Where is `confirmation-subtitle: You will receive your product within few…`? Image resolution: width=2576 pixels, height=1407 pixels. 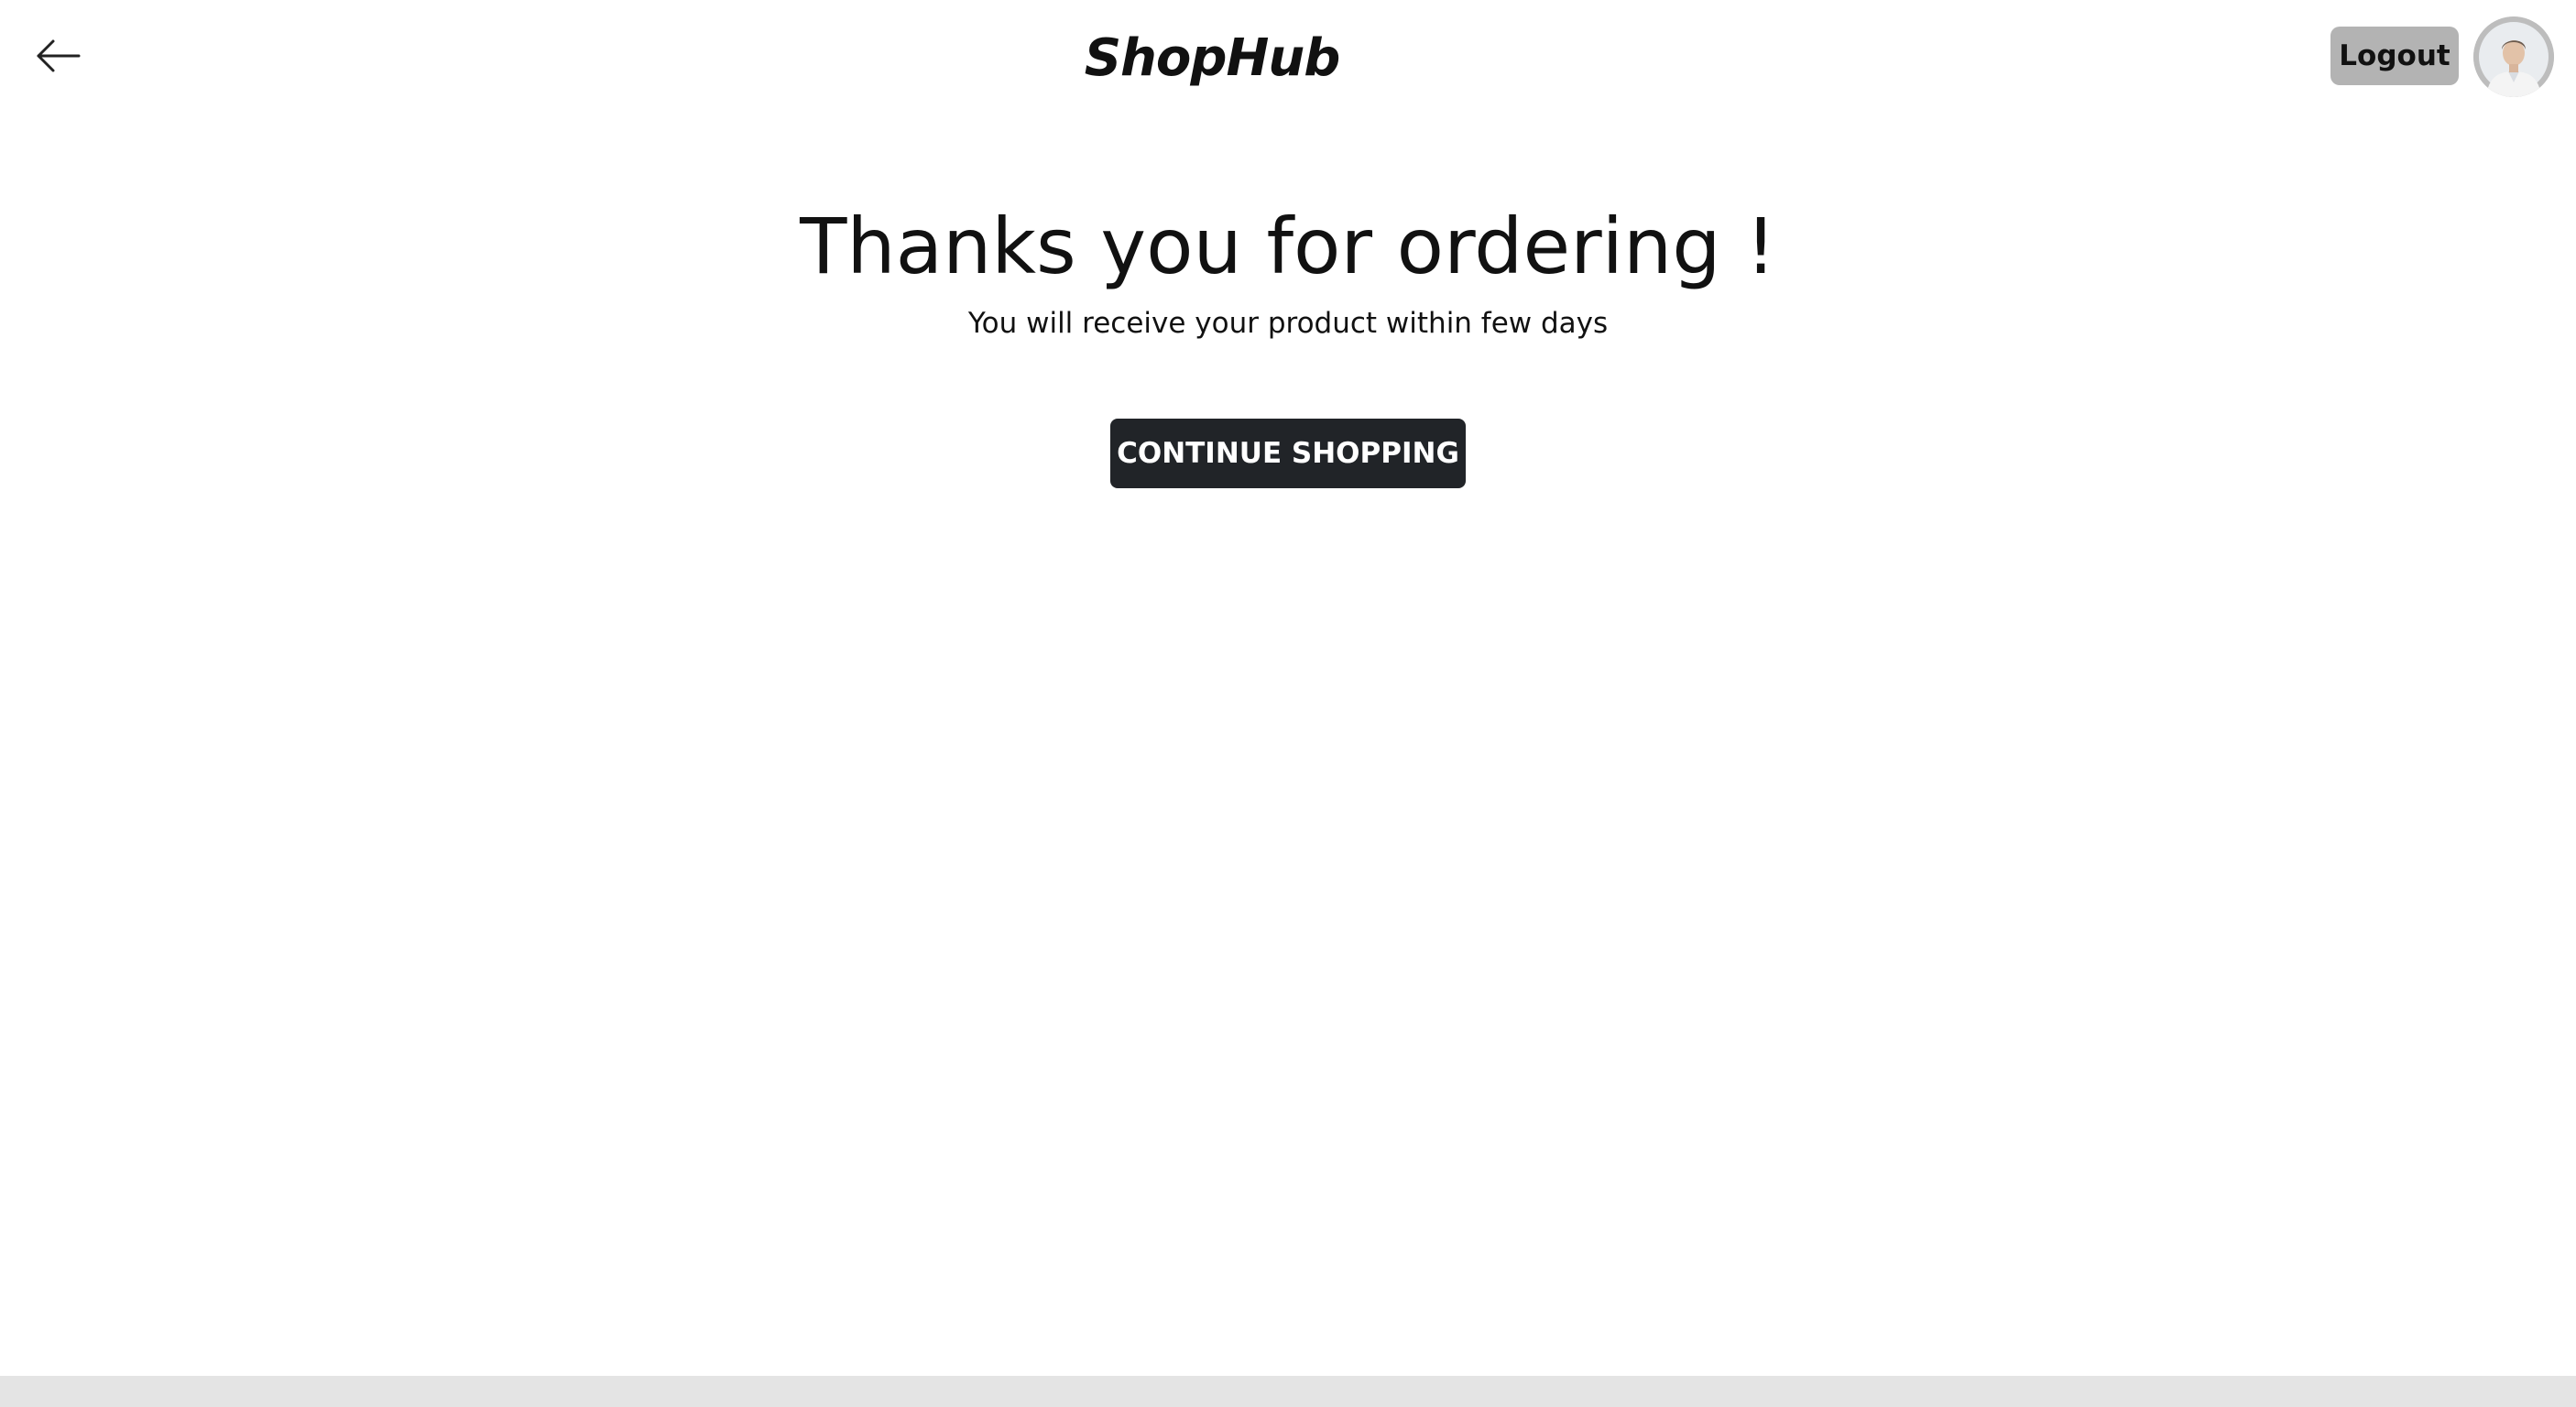 confirmation-subtitle: You will receive your product within few… is located at coordinates (1288, 323).